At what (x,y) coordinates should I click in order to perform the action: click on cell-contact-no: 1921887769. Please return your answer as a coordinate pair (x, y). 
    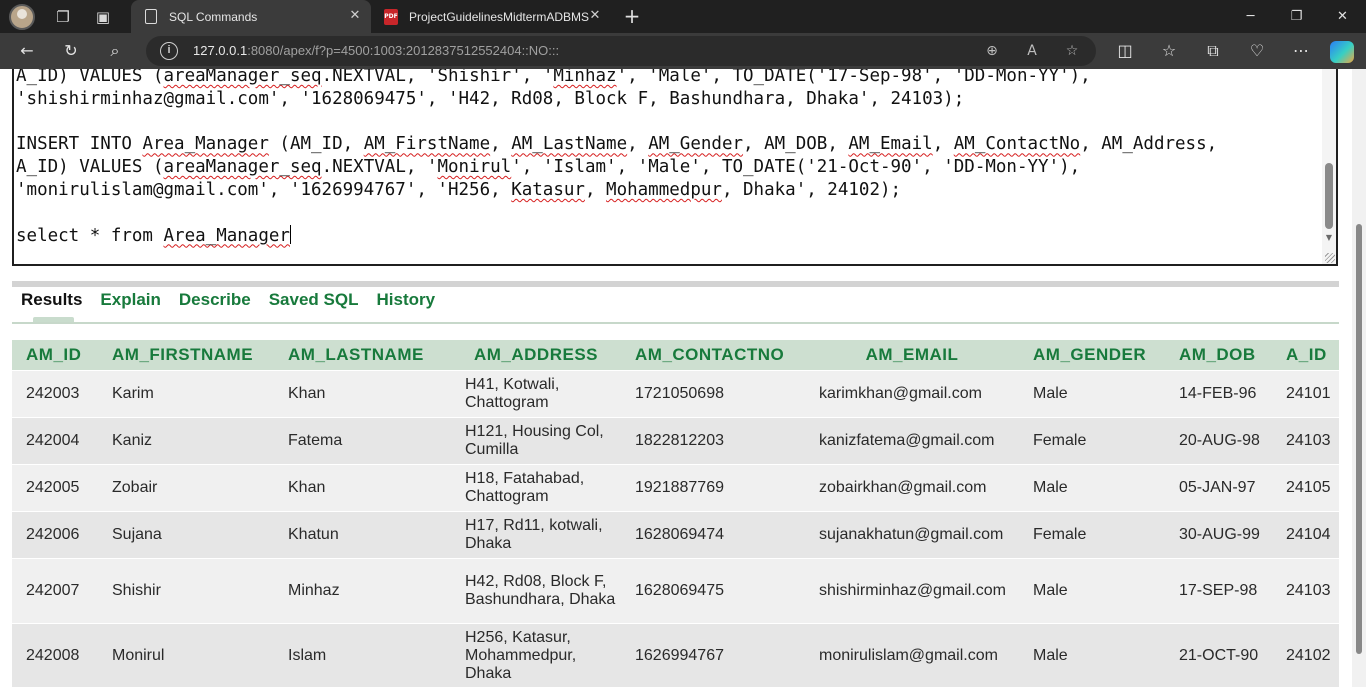
    Looking at the image, I should click on (713, 487).